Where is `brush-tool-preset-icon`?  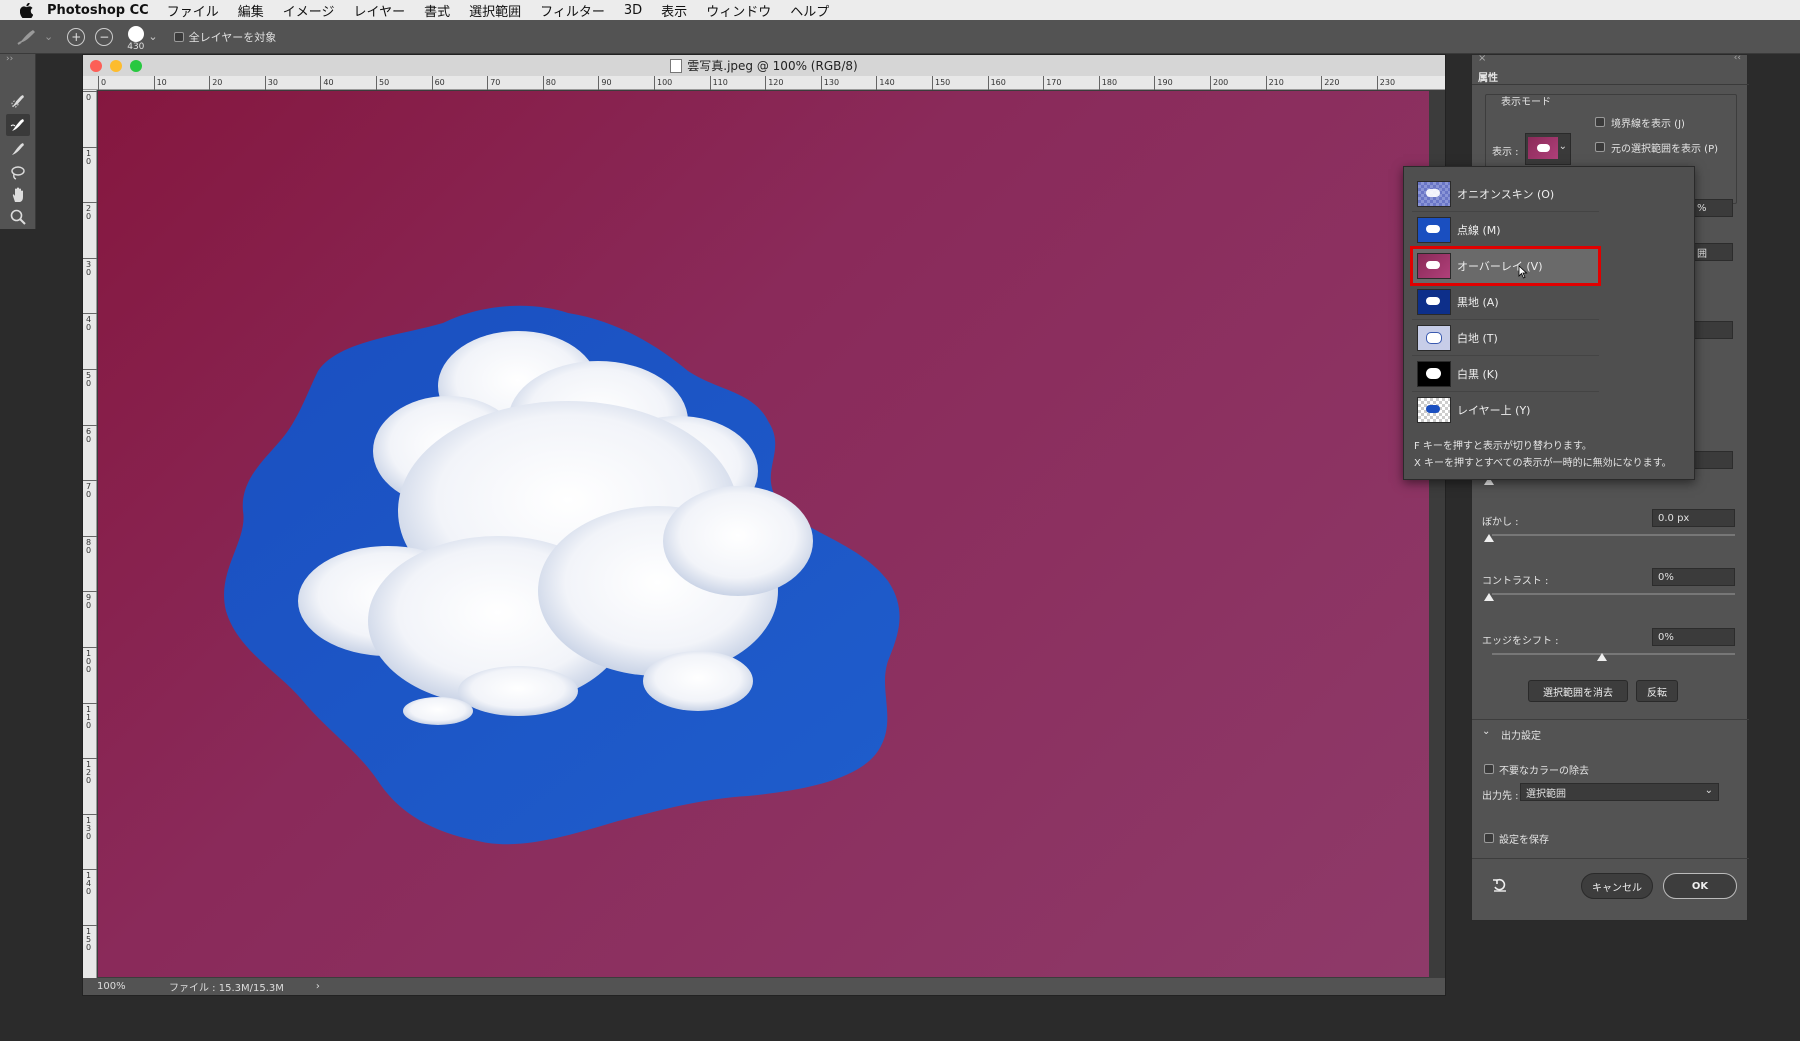
brush-tool-preset-icon is located at coordinates (30, 37).